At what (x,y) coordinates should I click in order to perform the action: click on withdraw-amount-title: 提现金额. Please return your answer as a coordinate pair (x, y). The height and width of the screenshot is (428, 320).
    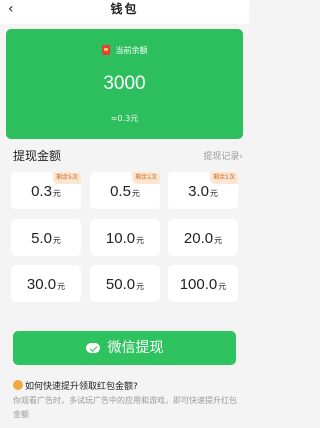
    Looking at the image, I should click on (37, 156).